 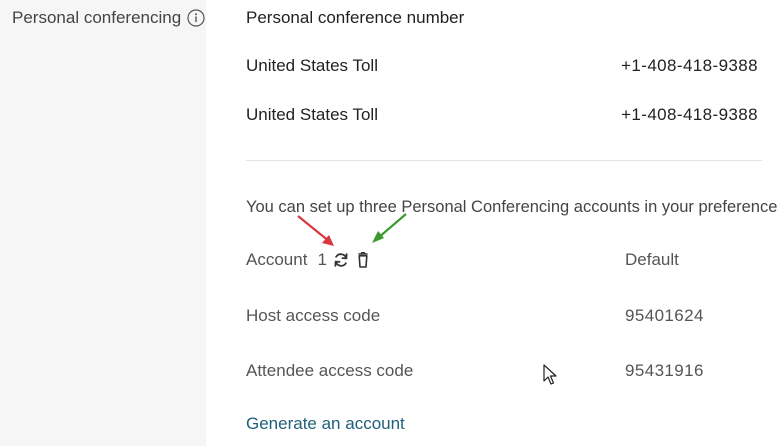 I want to click on attendee-access-code: 95431916, so click(x=664, y=370).